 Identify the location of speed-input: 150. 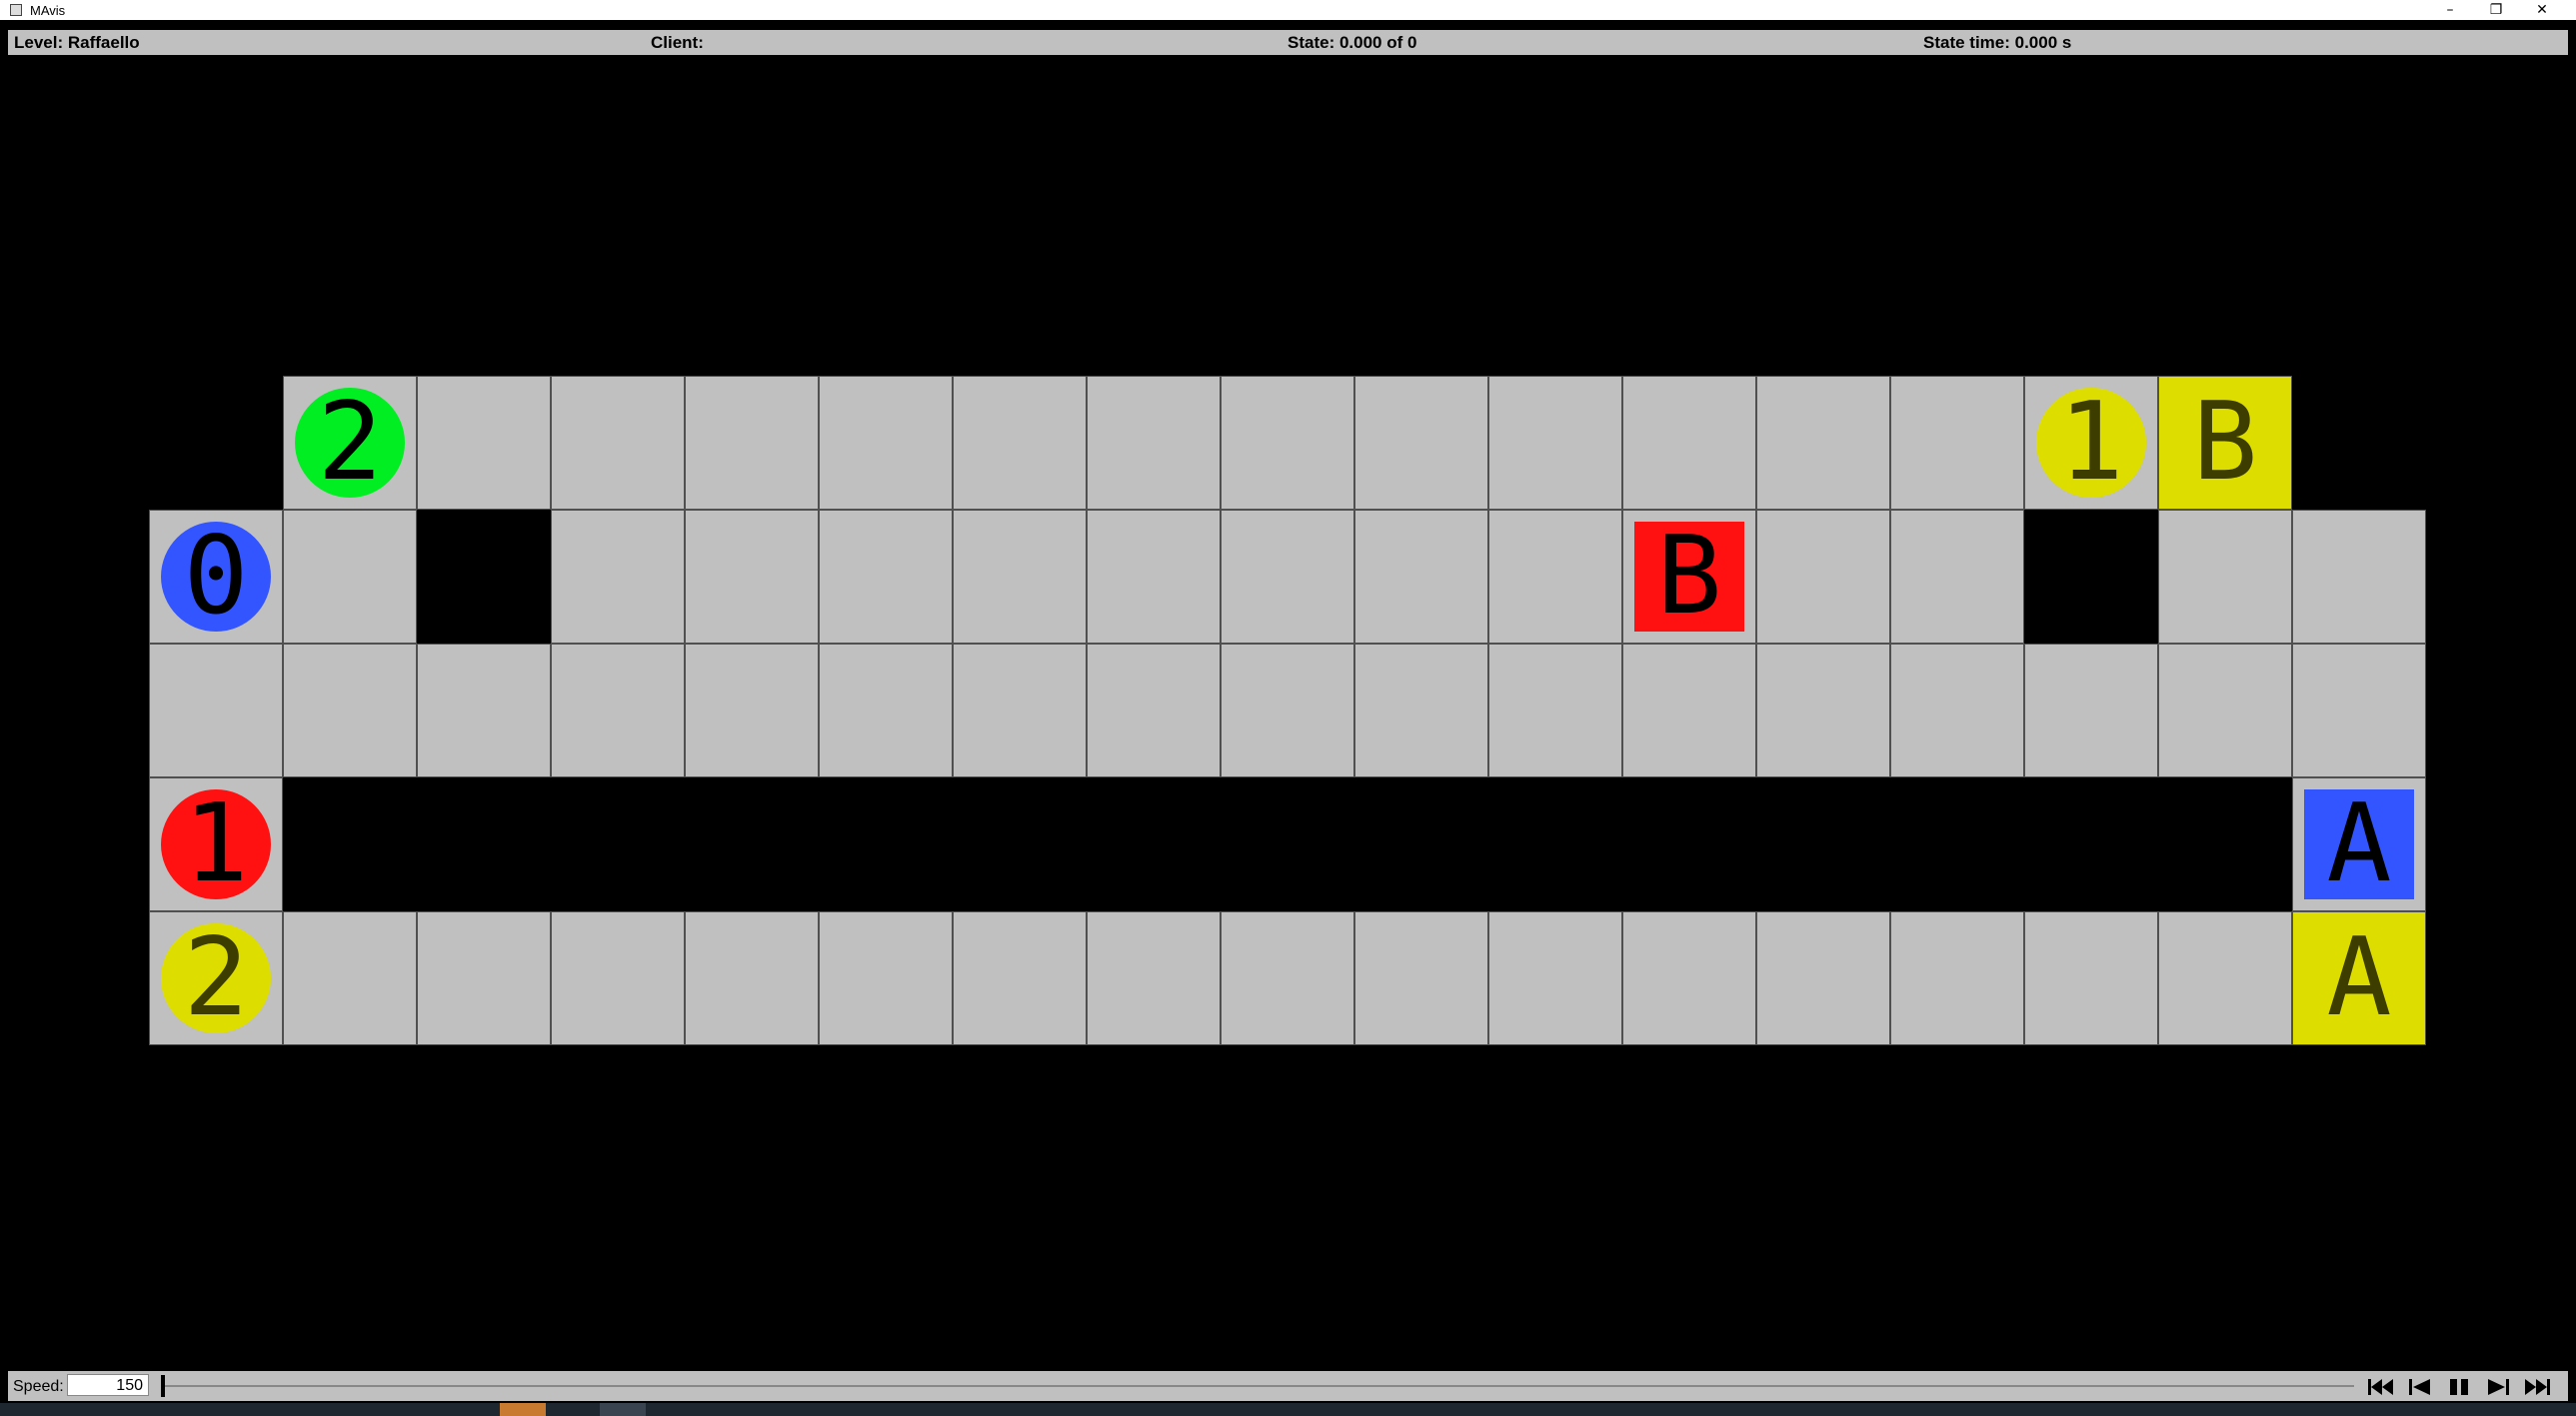
(108, 1385).